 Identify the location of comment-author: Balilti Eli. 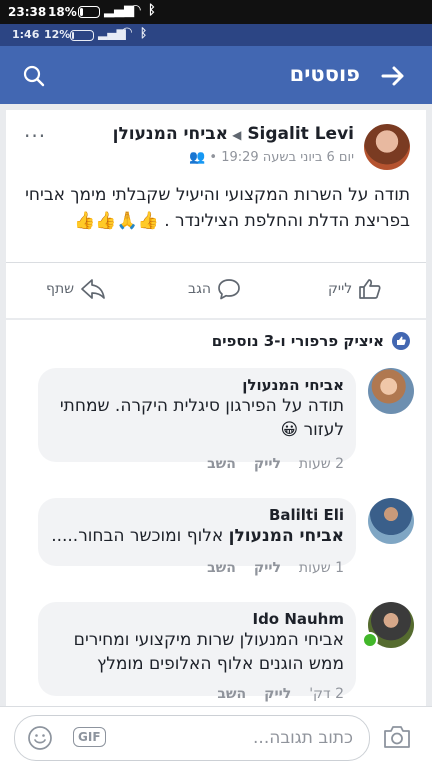
(197, 515).